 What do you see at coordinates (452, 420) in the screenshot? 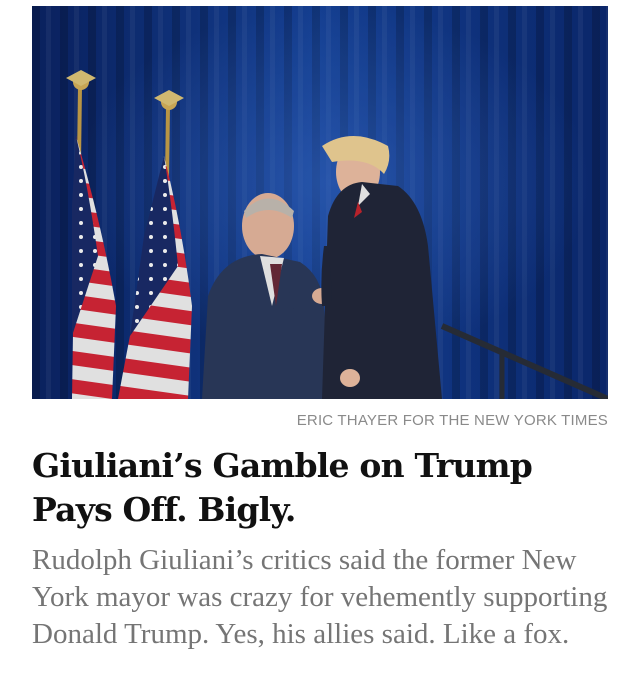
I see `photo-credit: ERIC THAYER FOR THE NEW YORK TIMES` at bounding box center [452, 420].